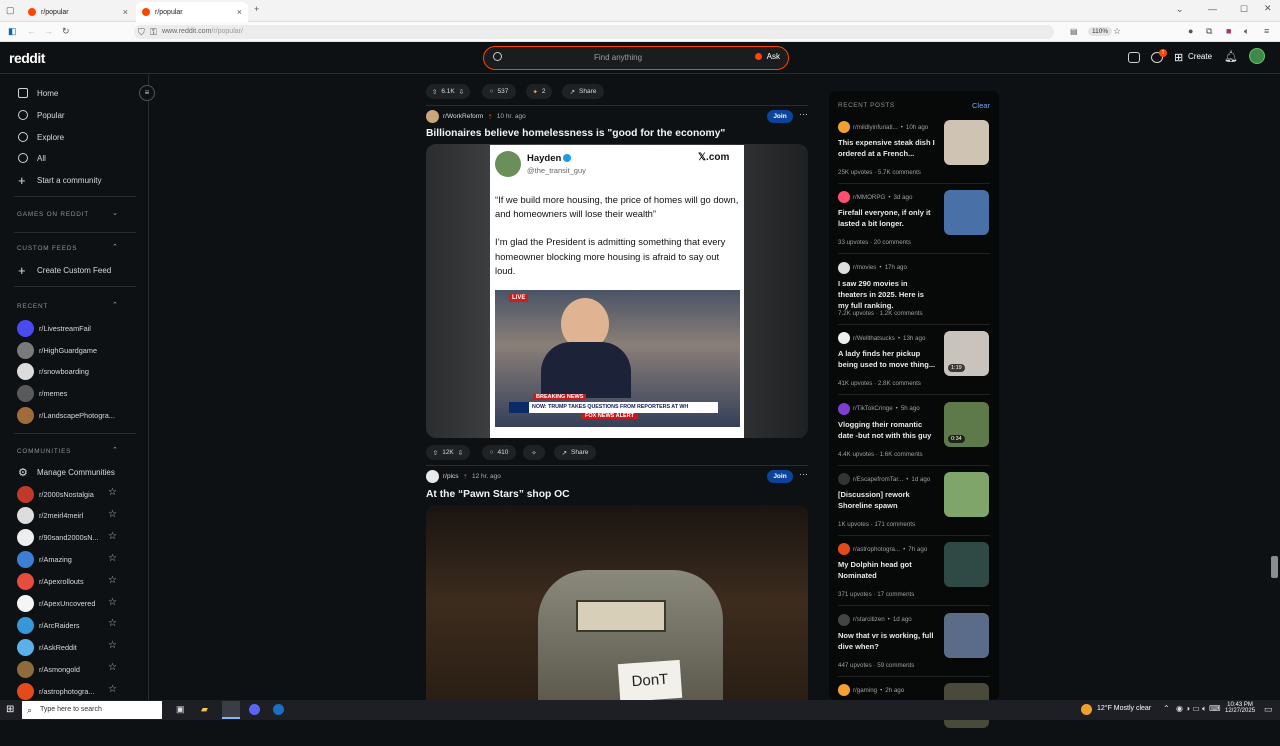 The height and width of the screenshot is (746, 1280). I want to click on post-title: At the “Pawn Stars” shop OC, so click(498, 494).